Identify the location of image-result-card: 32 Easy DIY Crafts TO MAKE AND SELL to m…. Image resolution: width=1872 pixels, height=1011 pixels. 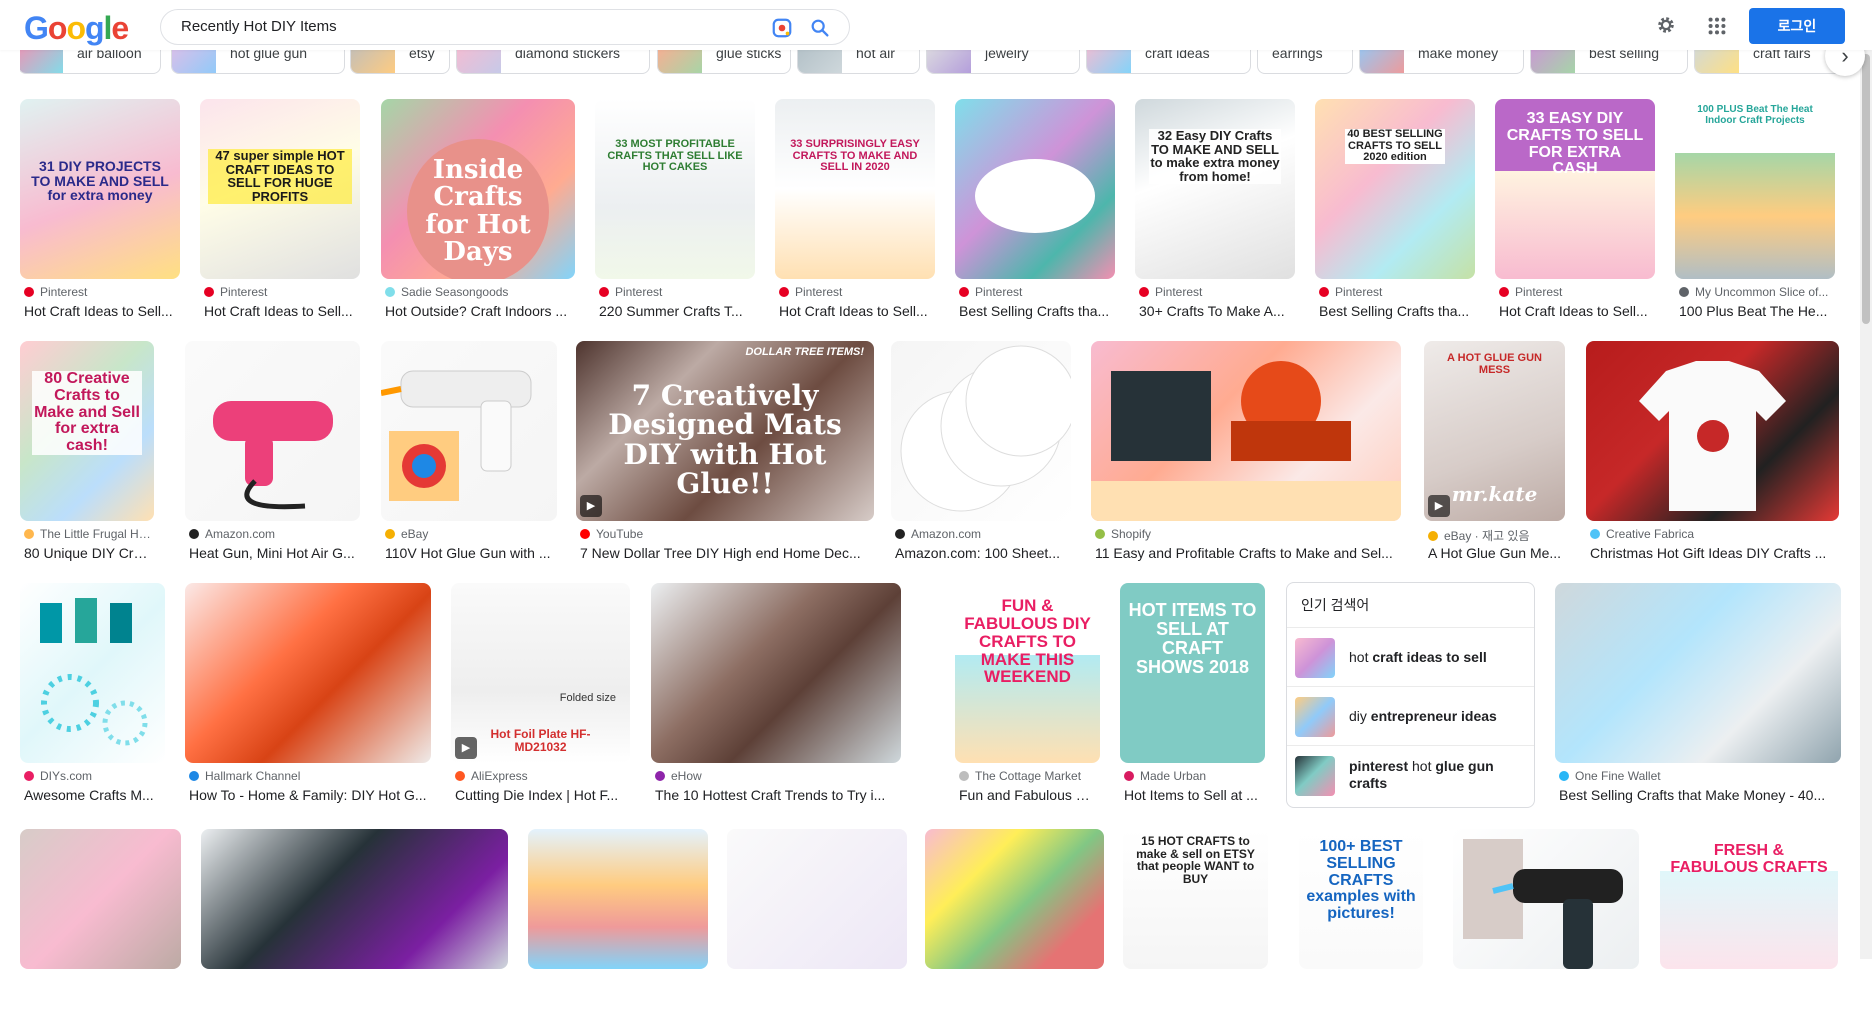
(1215, 210).